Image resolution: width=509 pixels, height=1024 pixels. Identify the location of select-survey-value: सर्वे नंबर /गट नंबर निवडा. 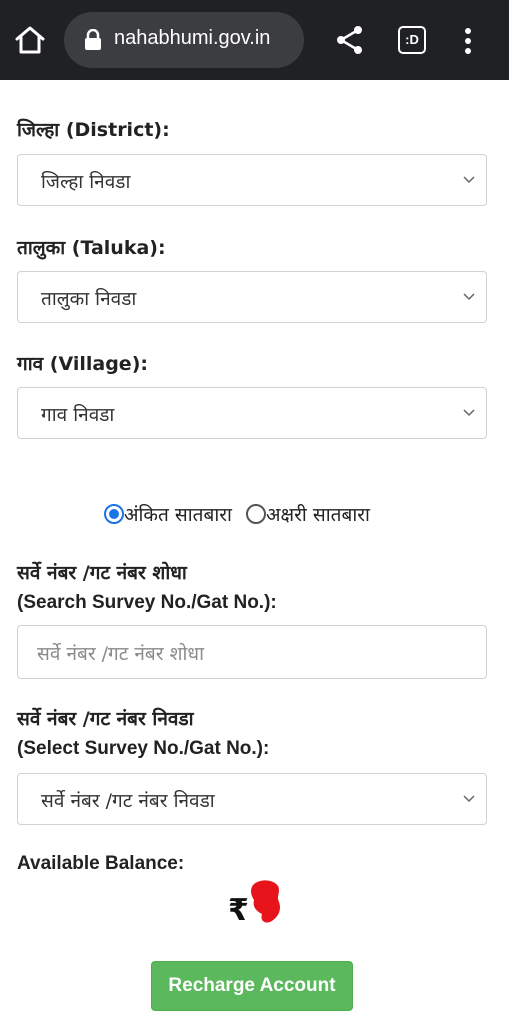
(128, 801).